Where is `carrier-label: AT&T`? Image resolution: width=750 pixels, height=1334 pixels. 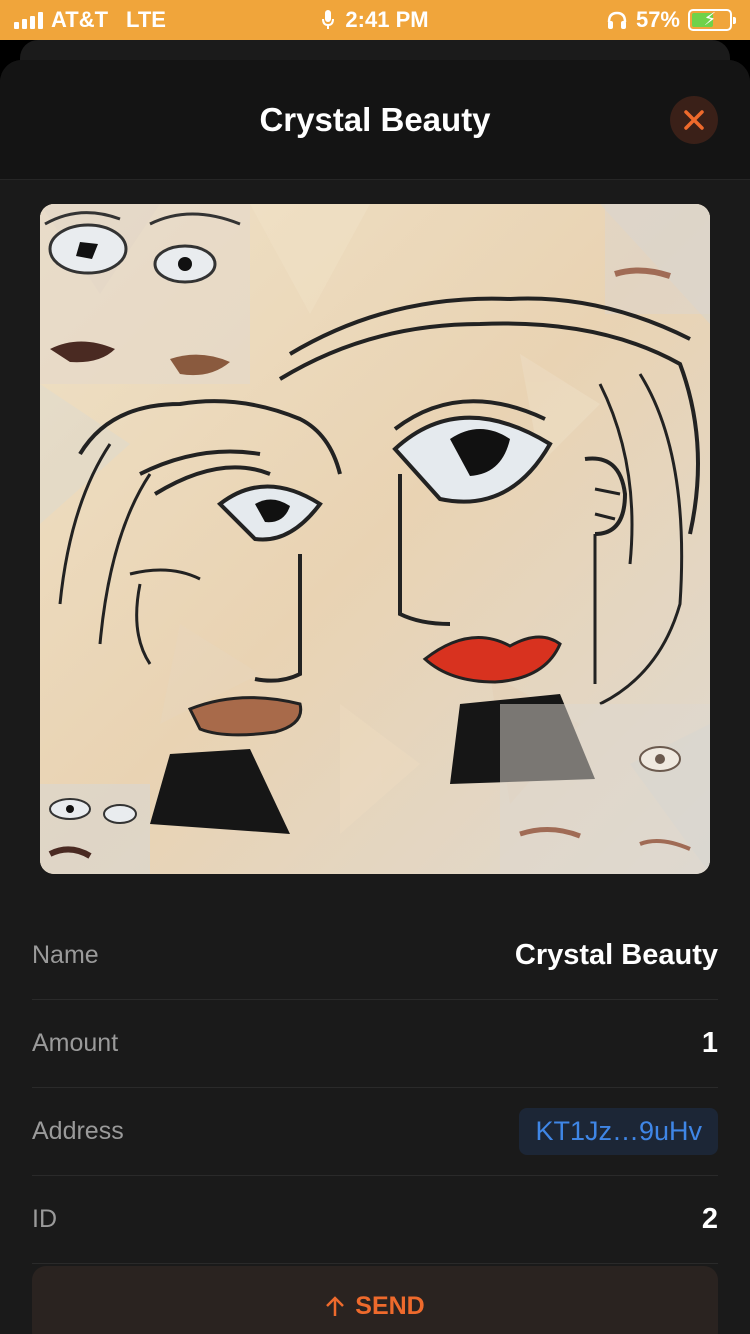
carrier-label: AT&T is located at coordinates (80, 19).